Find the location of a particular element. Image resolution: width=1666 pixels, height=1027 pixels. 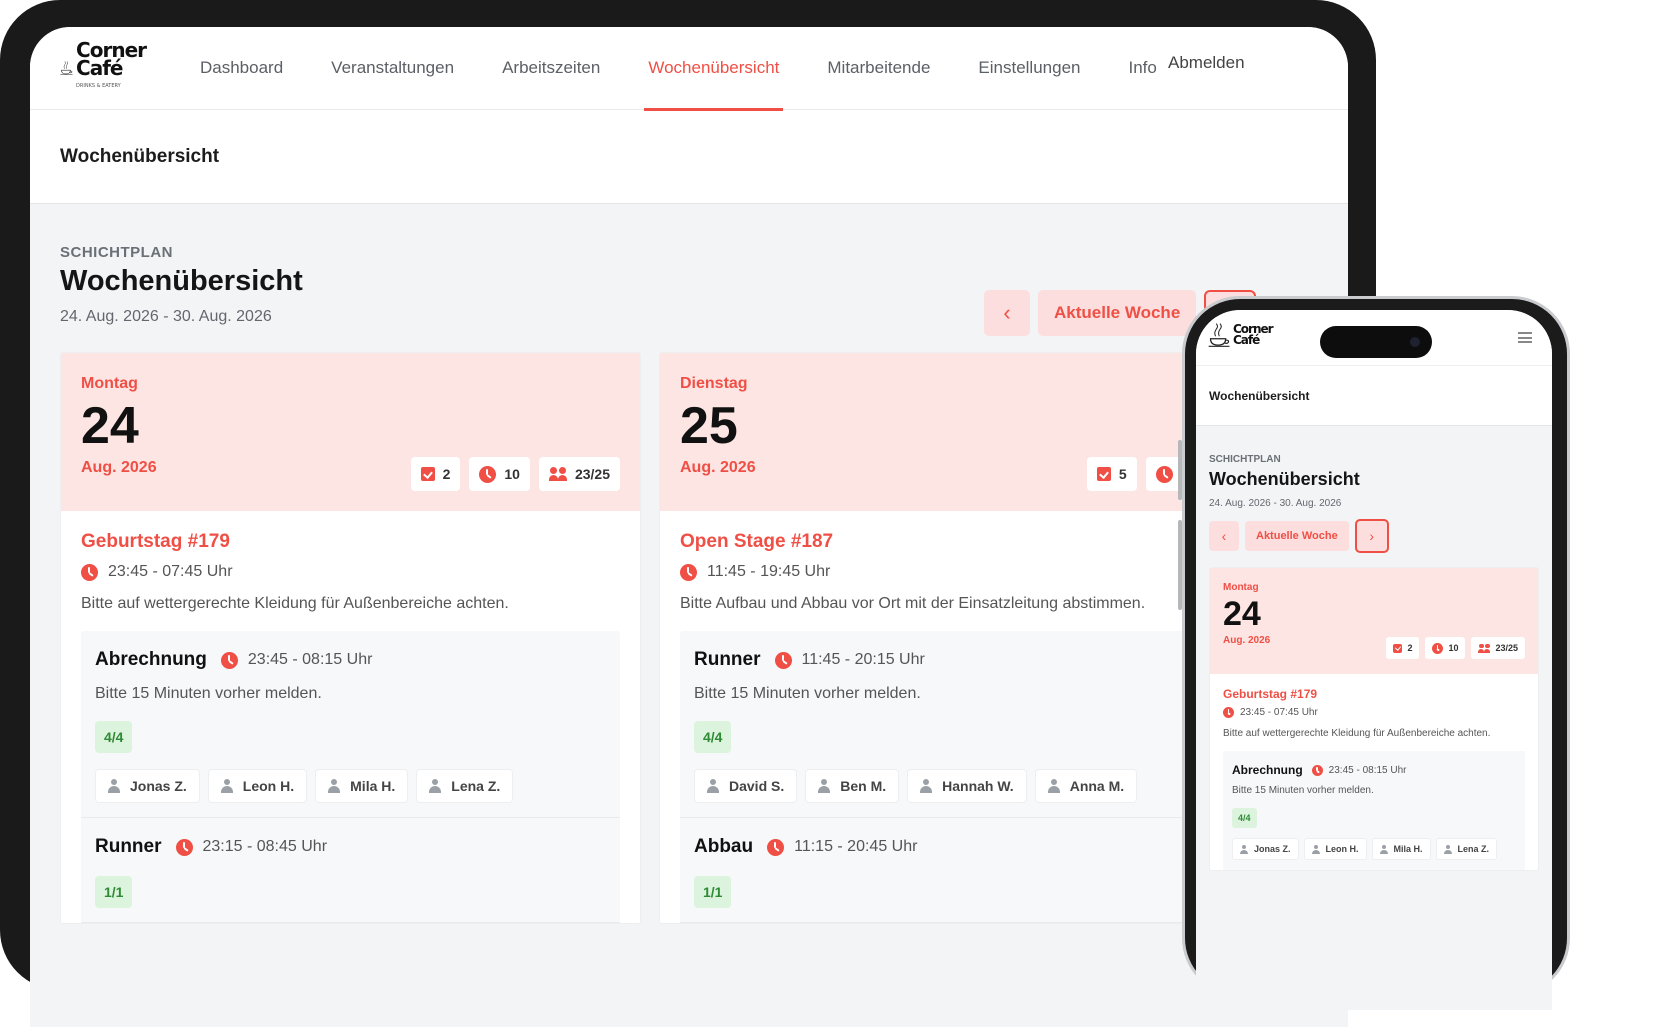

person-chip: Ben M. is located at coordinates (852, 786).